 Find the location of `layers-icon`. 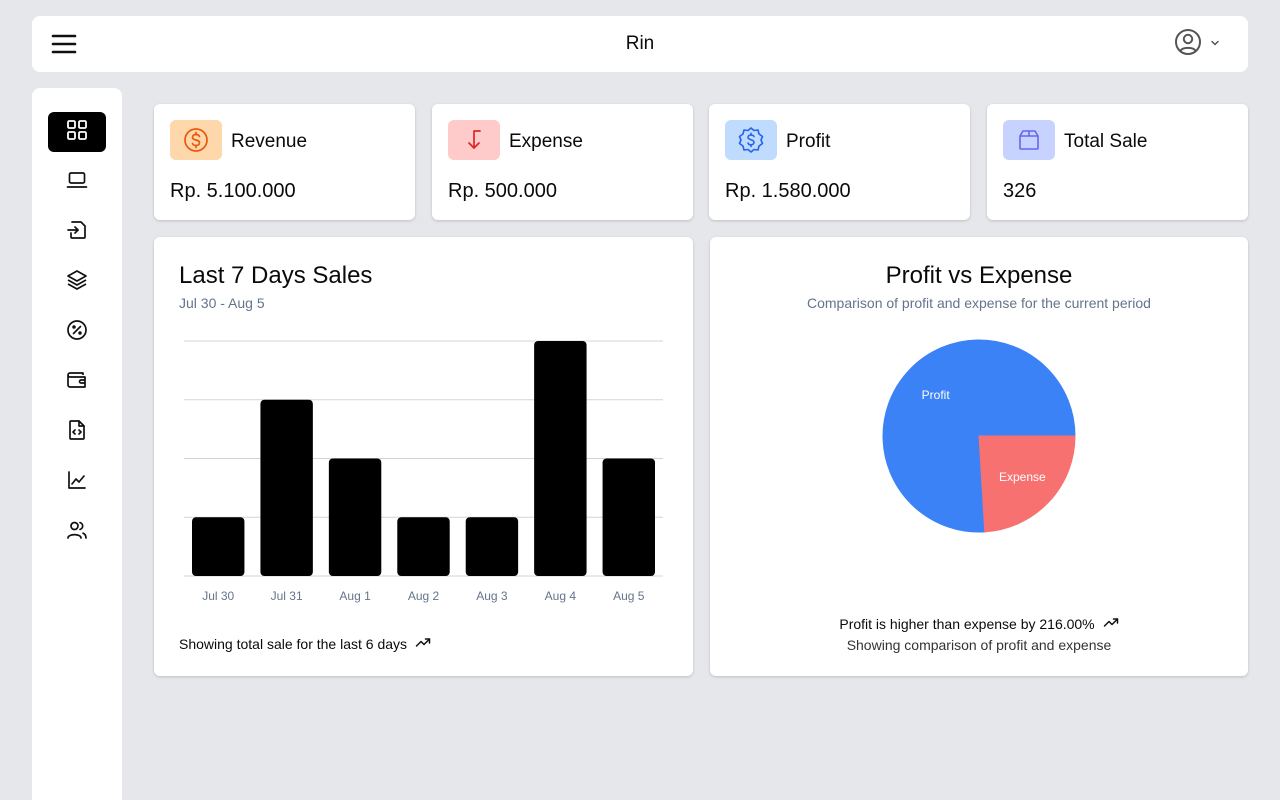

layers-icon is located at coordinates (77, 282).